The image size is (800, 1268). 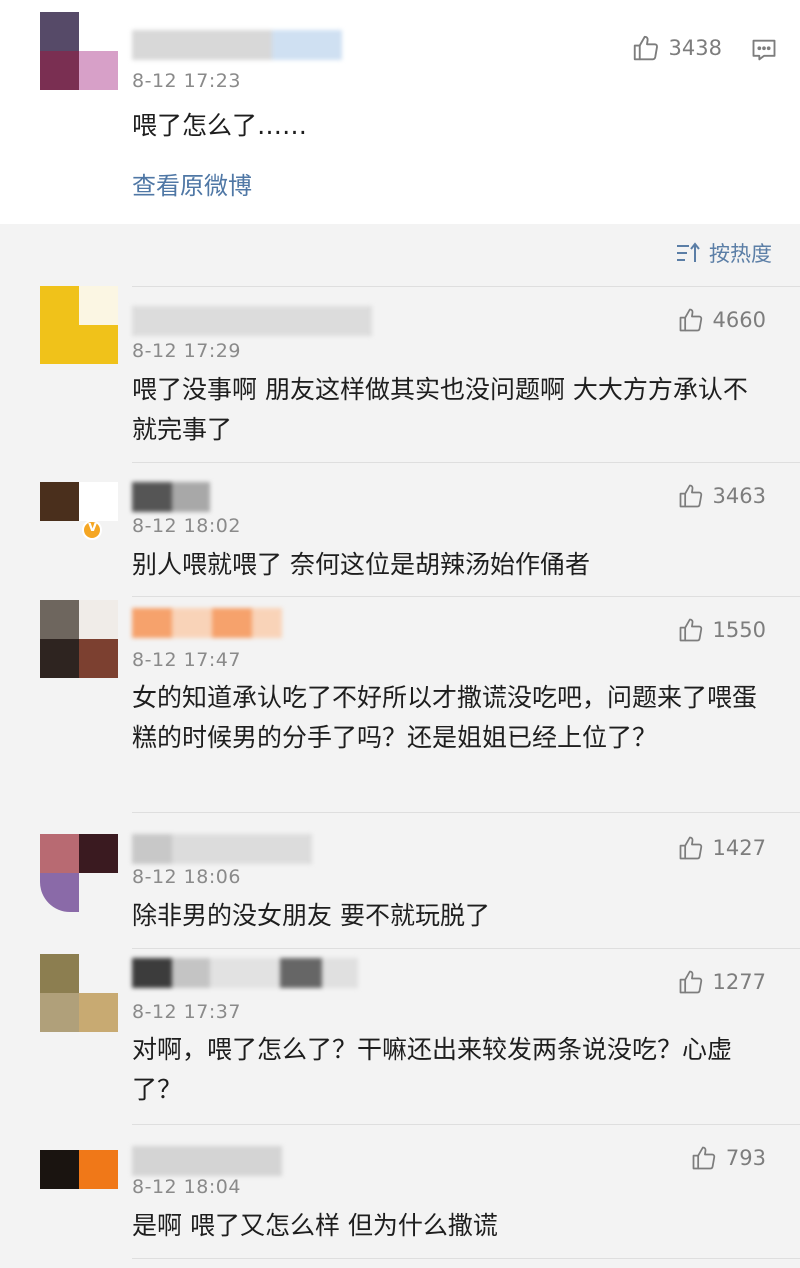 I want to click on comment-item: 3463 8-12 18:02 别人喂就喂了 奈何这位是胡辣汤始作俑者, so click(x=400, y=529).